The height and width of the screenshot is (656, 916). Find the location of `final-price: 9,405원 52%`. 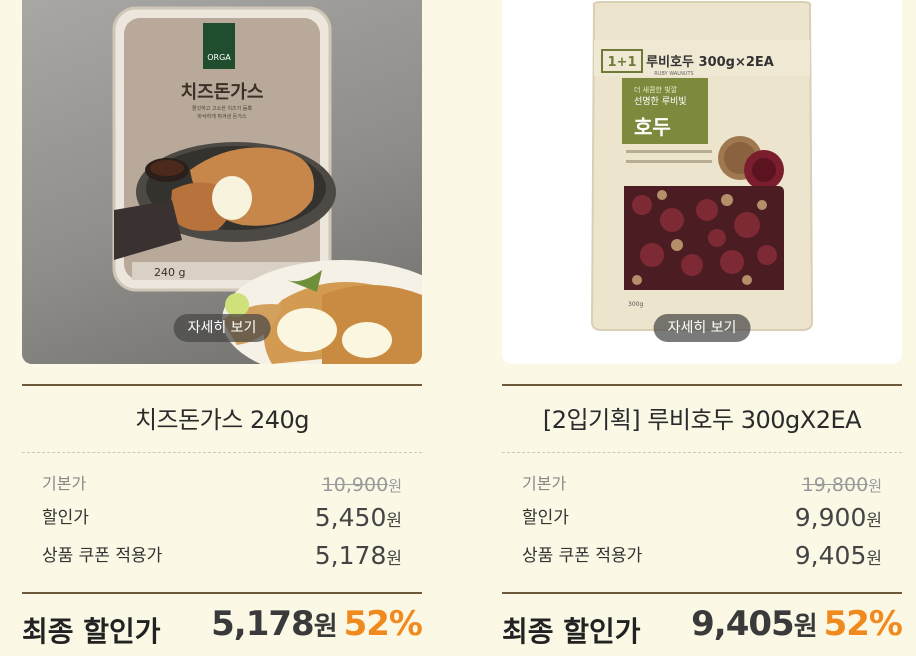

final-price: 9,405원 52% is located at coordinates (797, 624).